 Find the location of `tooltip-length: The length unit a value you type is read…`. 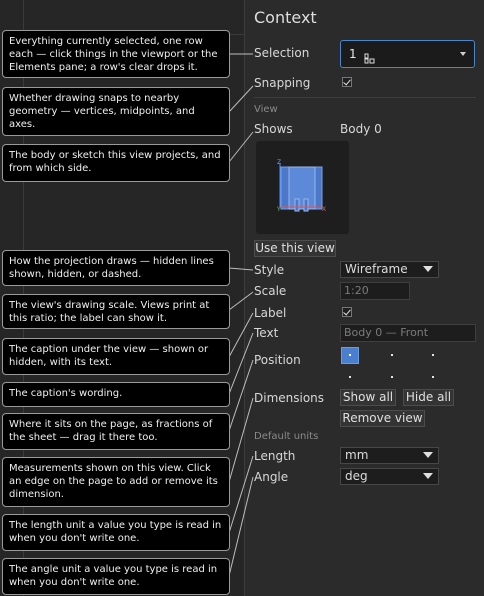

tooltip-length: The length unit a value you type is read… is located at coordinates (116, 532).